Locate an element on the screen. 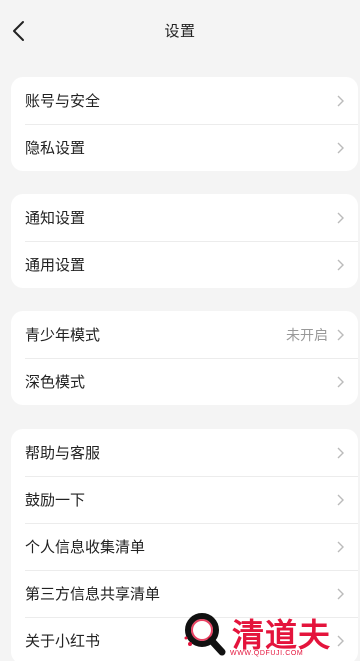  page-title: 设置 is located at coordinates (180, 31).